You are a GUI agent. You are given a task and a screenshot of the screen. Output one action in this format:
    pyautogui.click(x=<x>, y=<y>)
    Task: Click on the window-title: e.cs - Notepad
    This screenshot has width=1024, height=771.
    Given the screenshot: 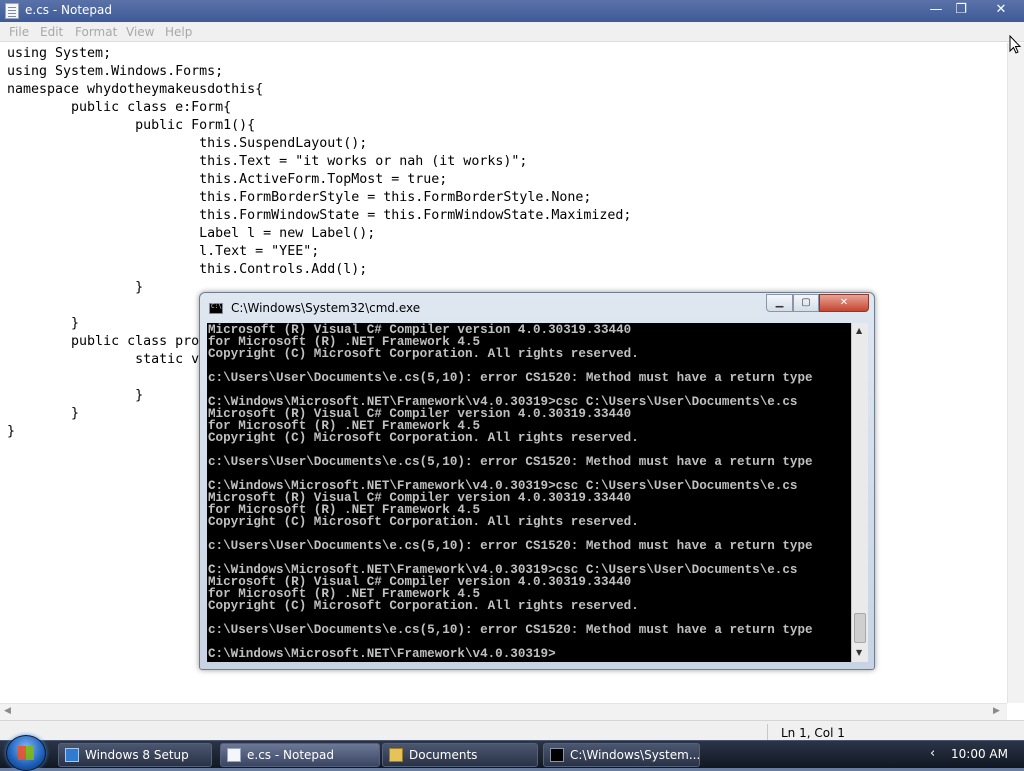 What is the action you would take?
    pyautogui.click(x=68, y=10)
    